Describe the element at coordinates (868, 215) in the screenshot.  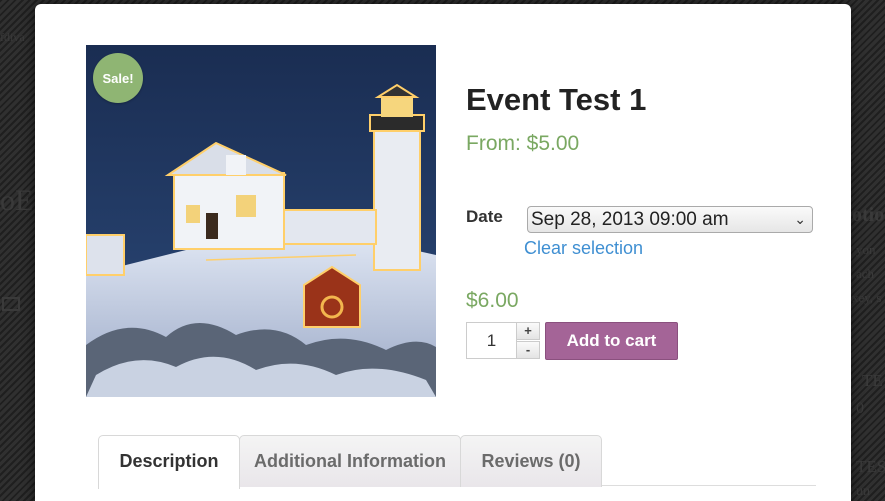
I see `background-text: otio` at that location.